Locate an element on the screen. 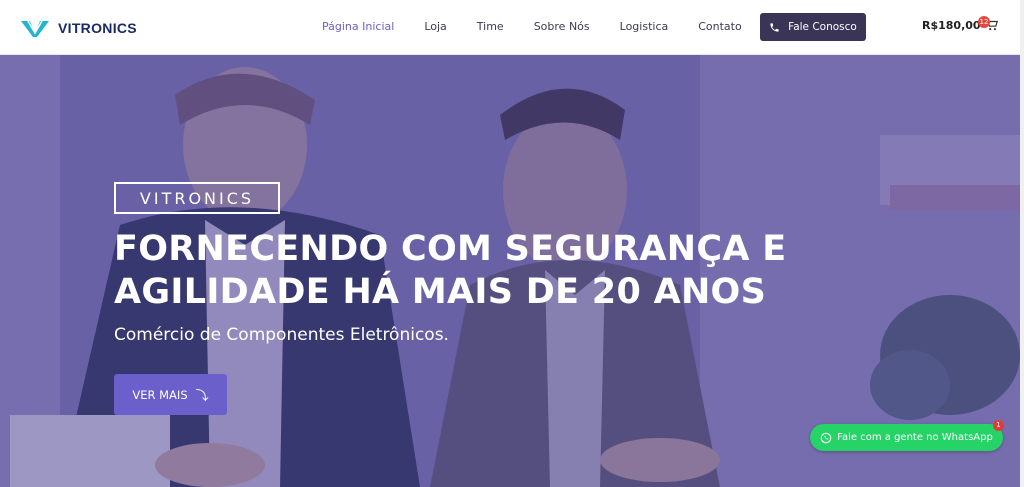  contact-button: Fale Conosco is located at coordinates (813, 27).